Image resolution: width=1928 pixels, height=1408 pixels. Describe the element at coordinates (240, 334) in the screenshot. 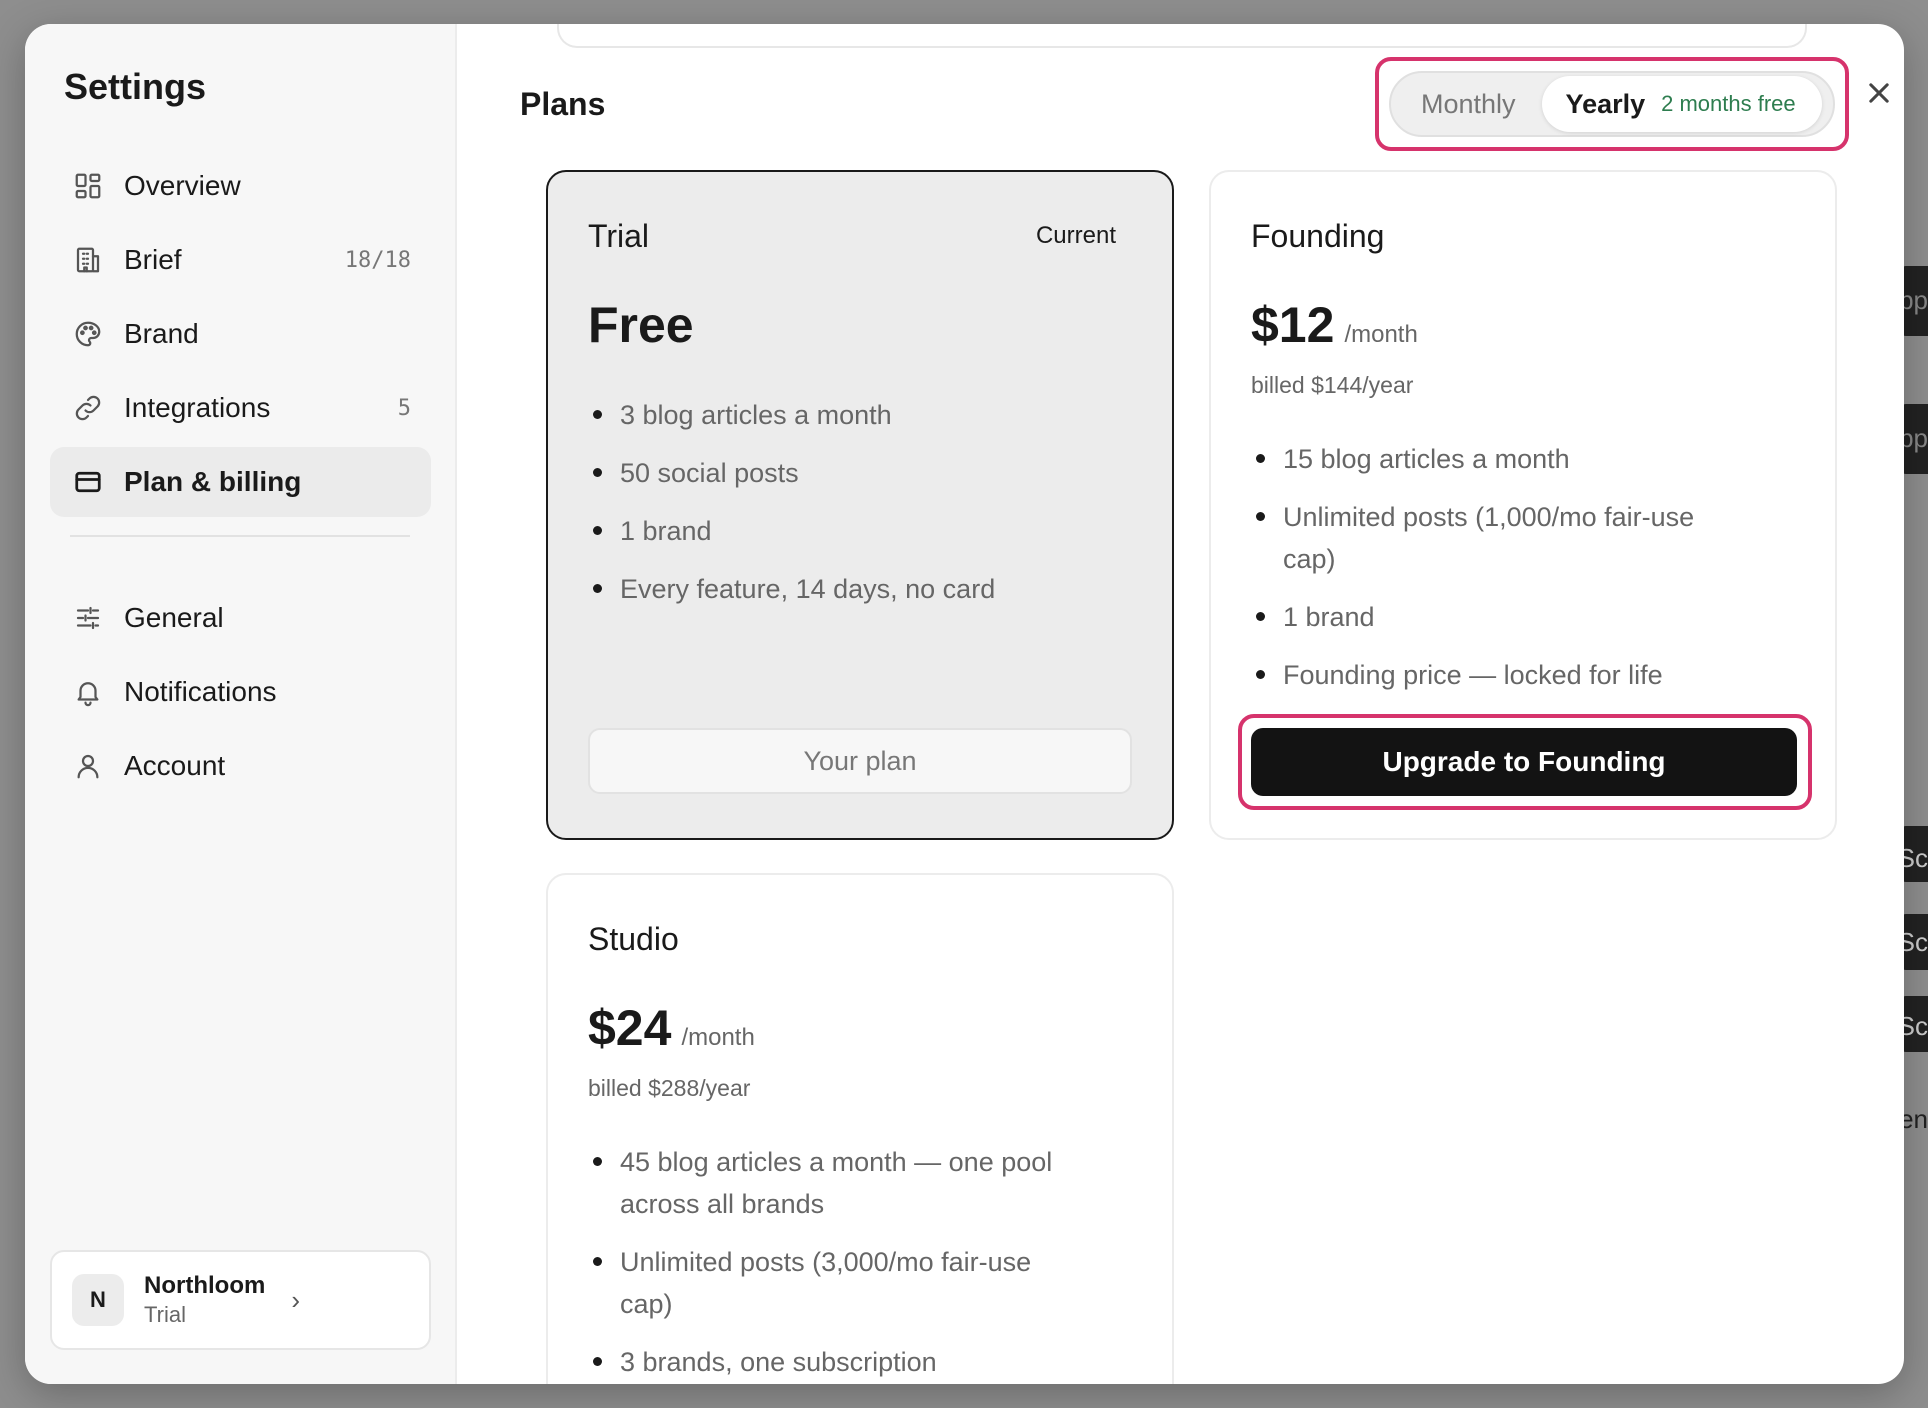

I see `sidebar-item-brand: Brand` at that location.